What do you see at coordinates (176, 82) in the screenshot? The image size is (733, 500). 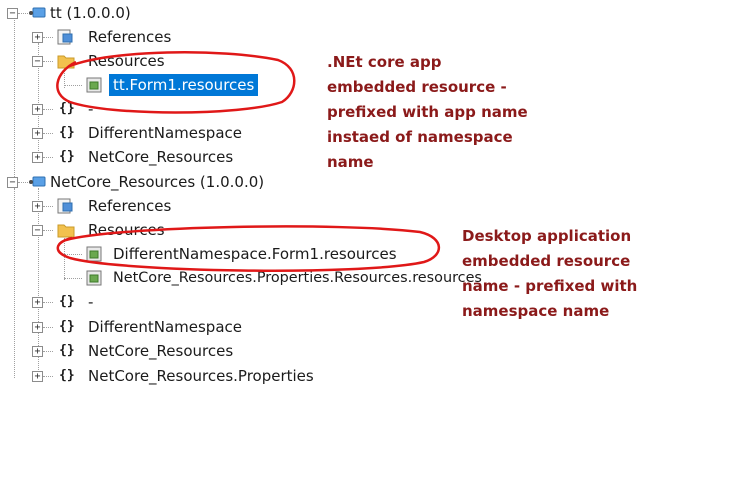 I see `ellipse-tt-resources` at bounding box center [176, 82].